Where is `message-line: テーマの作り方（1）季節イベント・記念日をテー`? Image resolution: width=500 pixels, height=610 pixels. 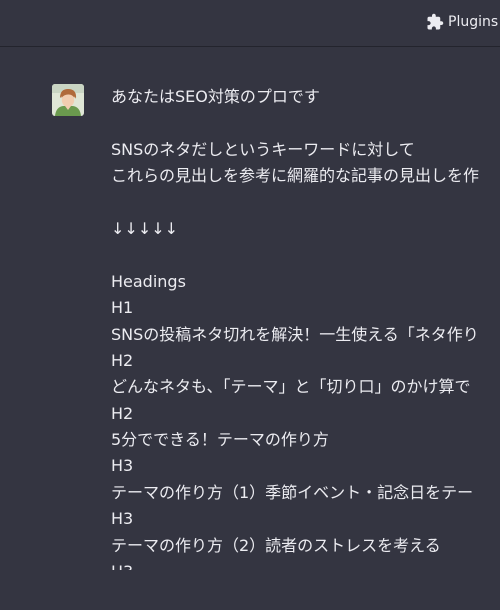
message-line: テーマの作り方（1）季節イベント・記念日をテー is located at coordinates (292, 492).